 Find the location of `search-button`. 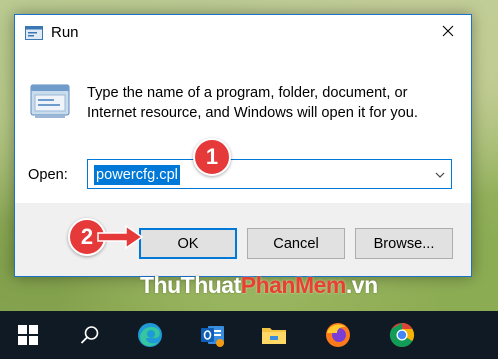

search-button is located at coordinates (90, 335).